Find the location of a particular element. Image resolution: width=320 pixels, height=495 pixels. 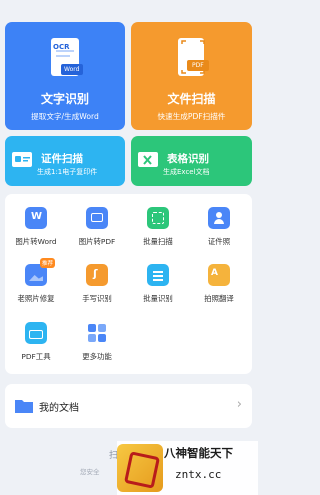

tool-label: 拍照翻译 is located at coordinates (219, 298).